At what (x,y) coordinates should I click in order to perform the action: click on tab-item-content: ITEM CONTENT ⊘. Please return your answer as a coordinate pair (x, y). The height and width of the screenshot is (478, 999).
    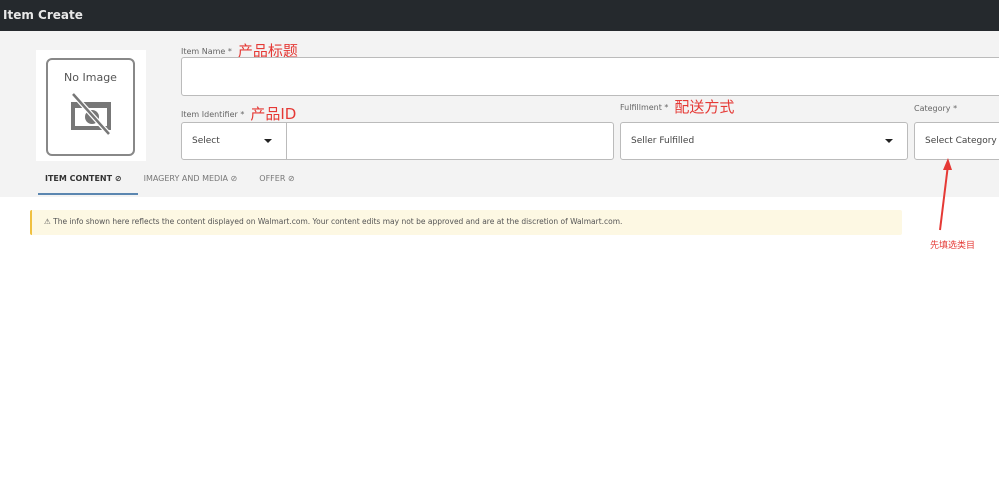
    Looking at the image, I should click on (83, 178).